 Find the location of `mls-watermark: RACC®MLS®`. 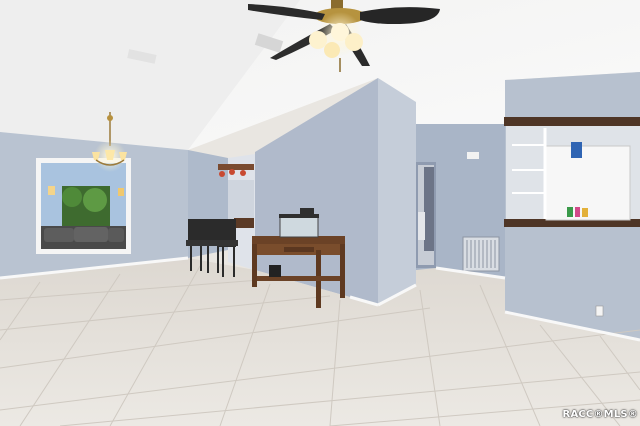

mls-watermark: RACC®MLS® is located at coordinates (600, 414).